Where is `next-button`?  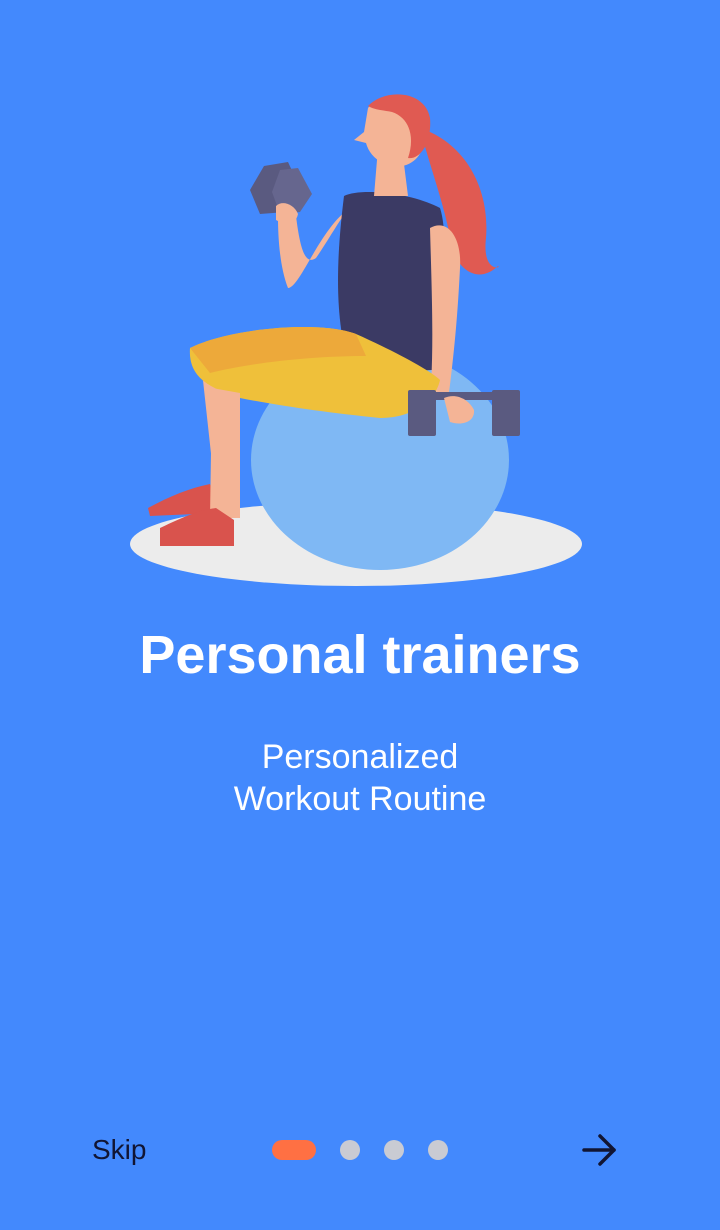 next-button is located at coordinates (600, 1150).